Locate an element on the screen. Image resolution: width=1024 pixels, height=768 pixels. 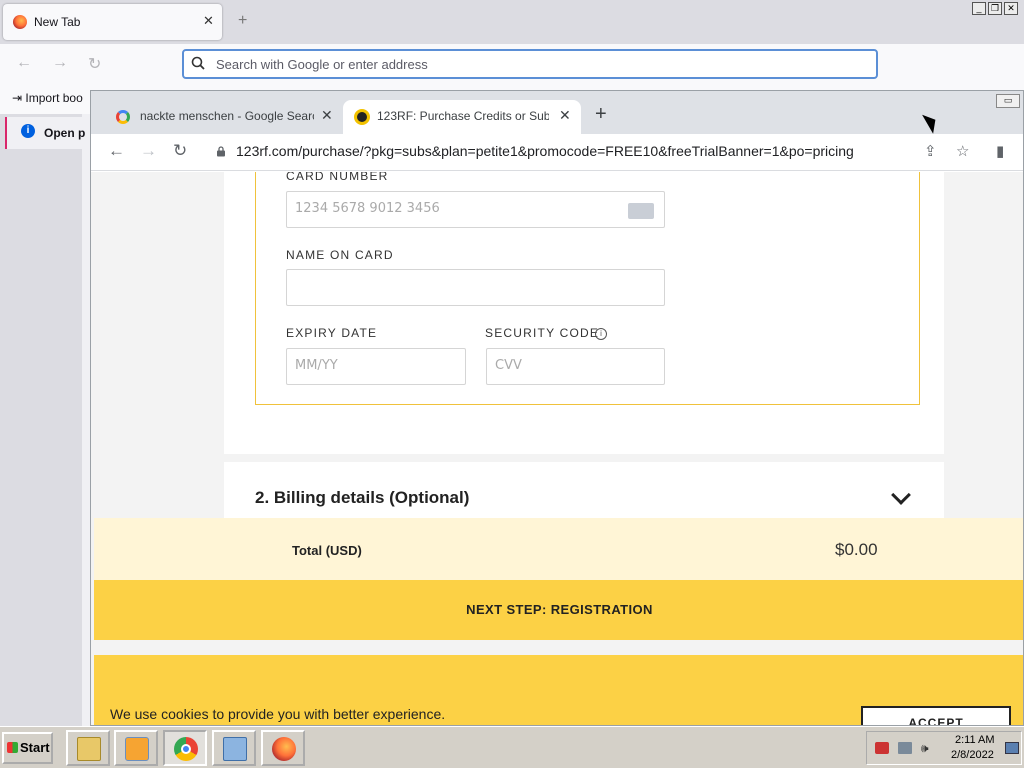
taskbar: Start 🕪 2:11 AM 2/8/2022 is located at coordinates (512, 747).